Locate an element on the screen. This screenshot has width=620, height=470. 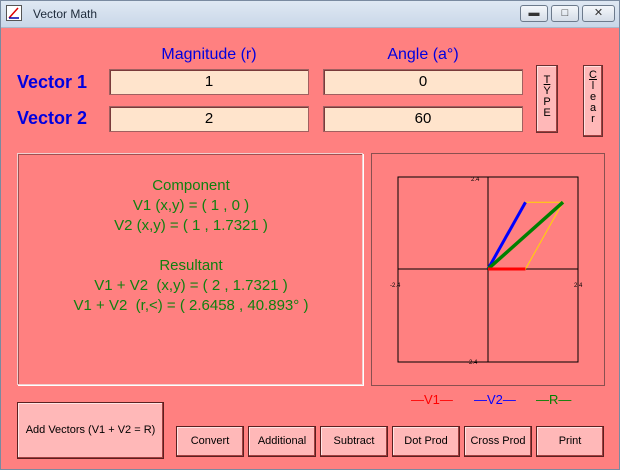
convert-button: Convert is located at coordinates (210, 441).